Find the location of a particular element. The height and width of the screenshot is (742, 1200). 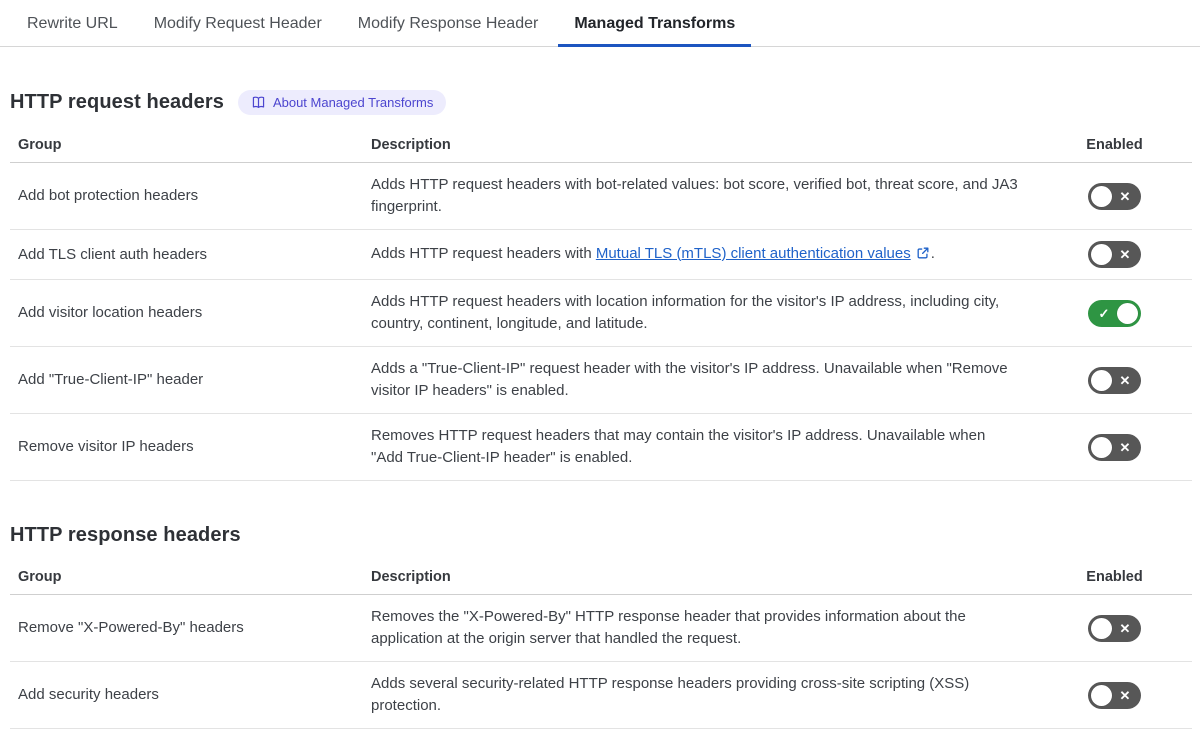

tab-modify-response-header: Modify Response Header is located at coordinates (448, 23).